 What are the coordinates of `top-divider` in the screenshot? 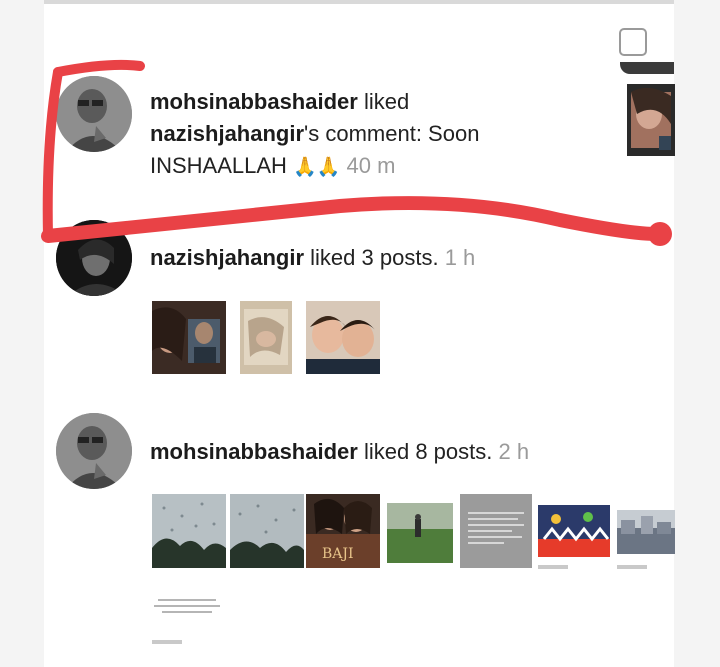 It's located at (359, 2).